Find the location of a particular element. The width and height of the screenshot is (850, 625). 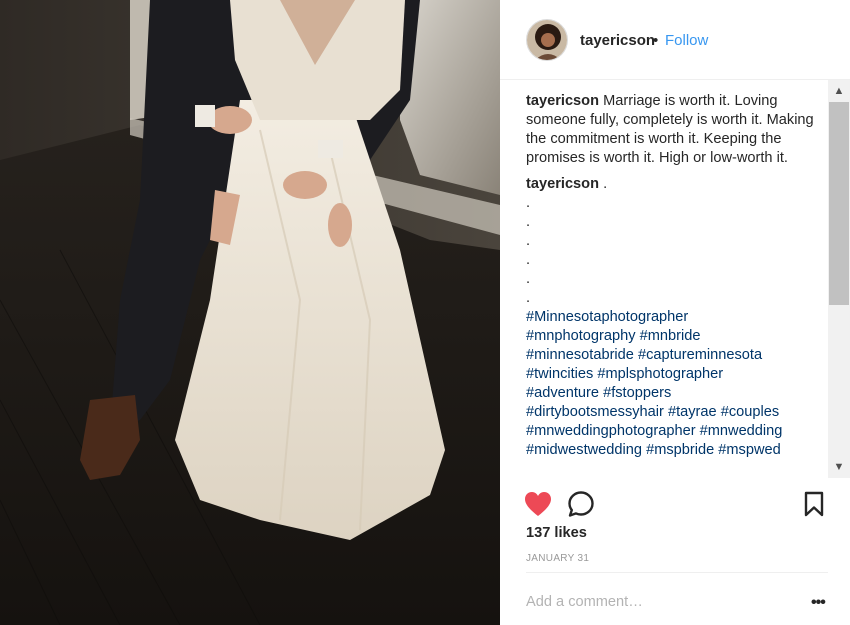

hashtag-link: #captureminnesota is located at coordinates (700, 355).